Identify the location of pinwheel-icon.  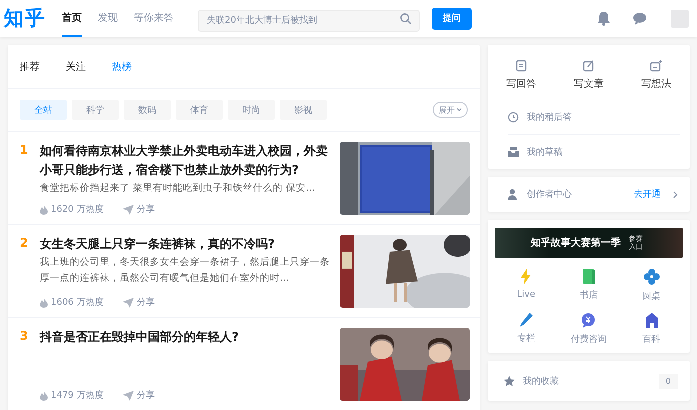
(652, 277).